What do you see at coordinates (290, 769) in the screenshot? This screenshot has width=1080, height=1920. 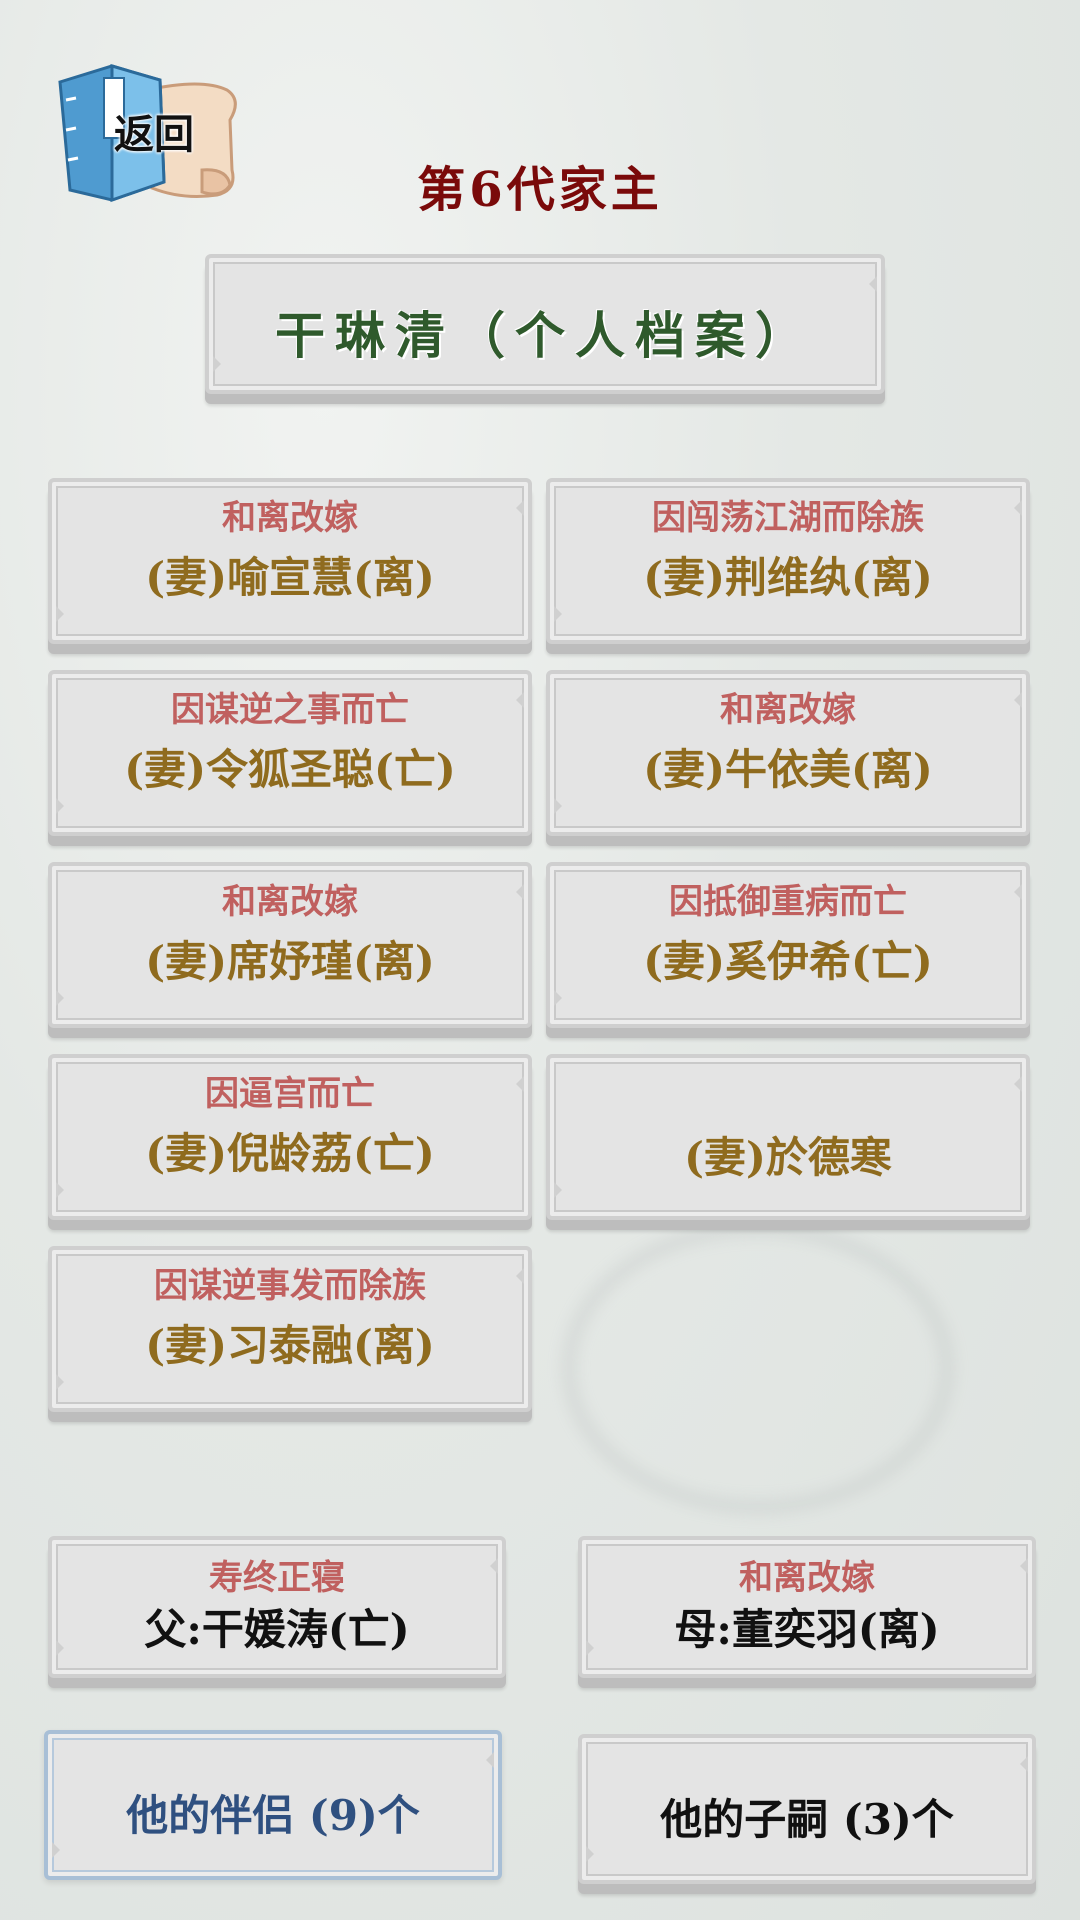 I see `spouse-name: (妻)令狐圣聪(亡)` at bounding box center [290, 769].